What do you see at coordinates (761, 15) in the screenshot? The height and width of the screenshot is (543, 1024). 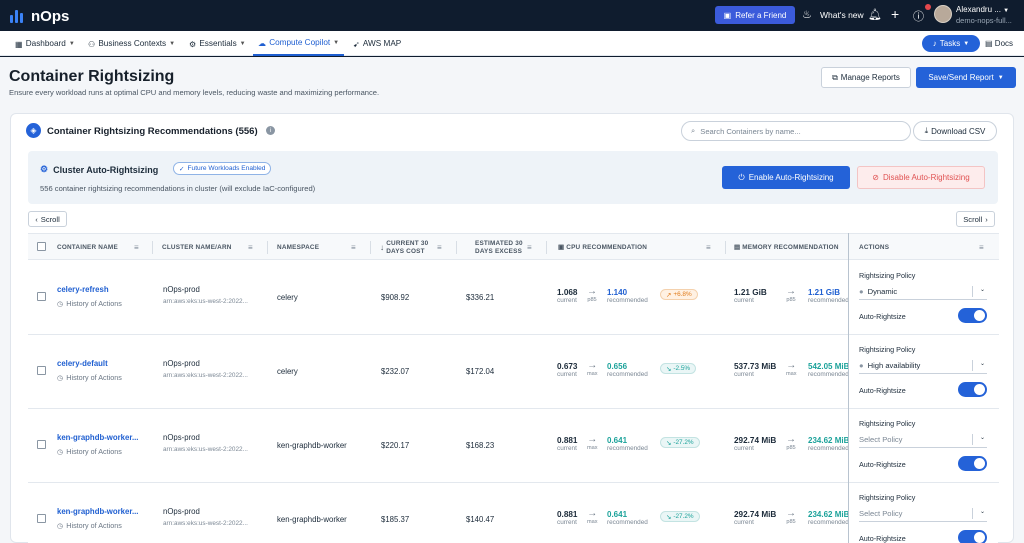 I see `refer-friend-label: Refer a Friend` at bounding box center [761, 15].